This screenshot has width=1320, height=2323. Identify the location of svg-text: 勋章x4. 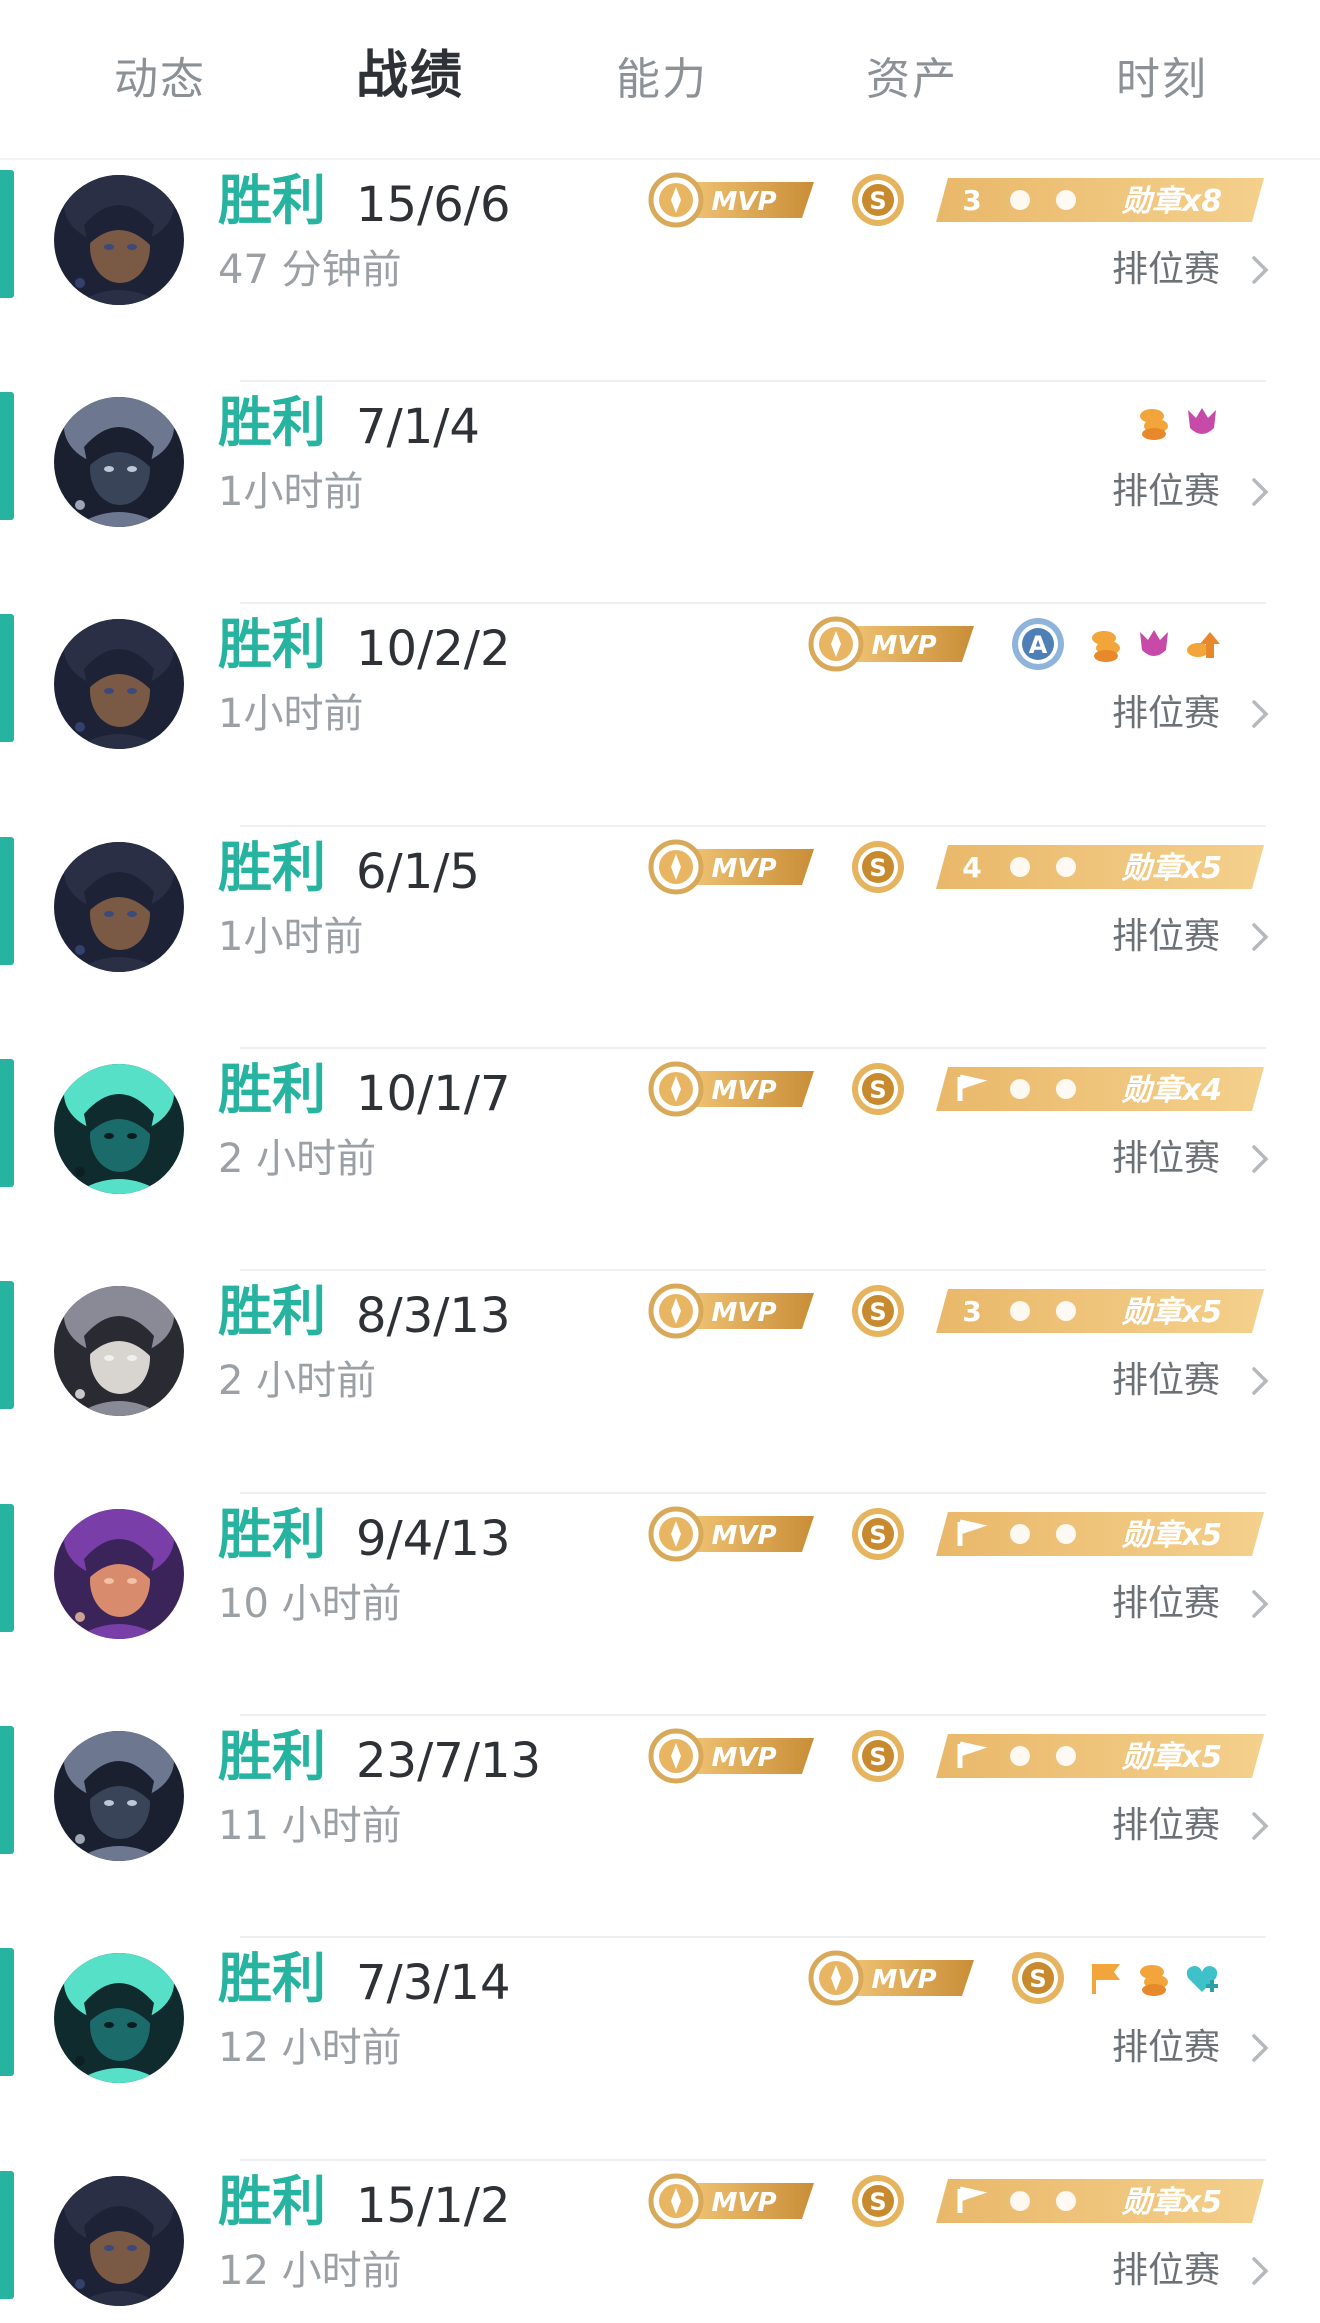
(1171, 1090).